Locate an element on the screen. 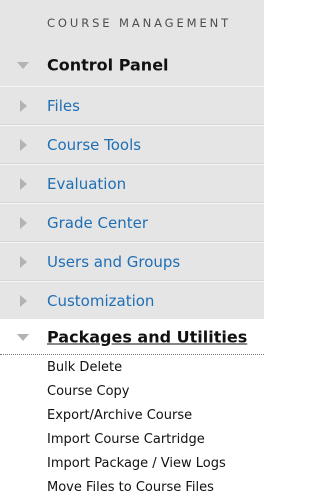 This screenshot has width=320, height=500. menu-item-packages-and-utilities: Packages and Utilities is located at coordinates (132, 337).